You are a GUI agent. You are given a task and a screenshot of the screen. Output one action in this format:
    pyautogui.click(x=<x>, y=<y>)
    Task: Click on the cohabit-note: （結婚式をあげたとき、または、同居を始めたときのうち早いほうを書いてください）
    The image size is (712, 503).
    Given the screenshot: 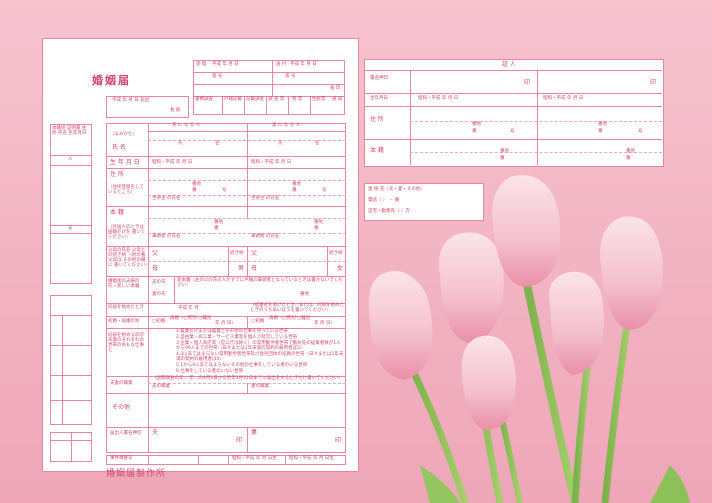 What is the action you would take?
    pyautogui.click(x=297, y=308)
    